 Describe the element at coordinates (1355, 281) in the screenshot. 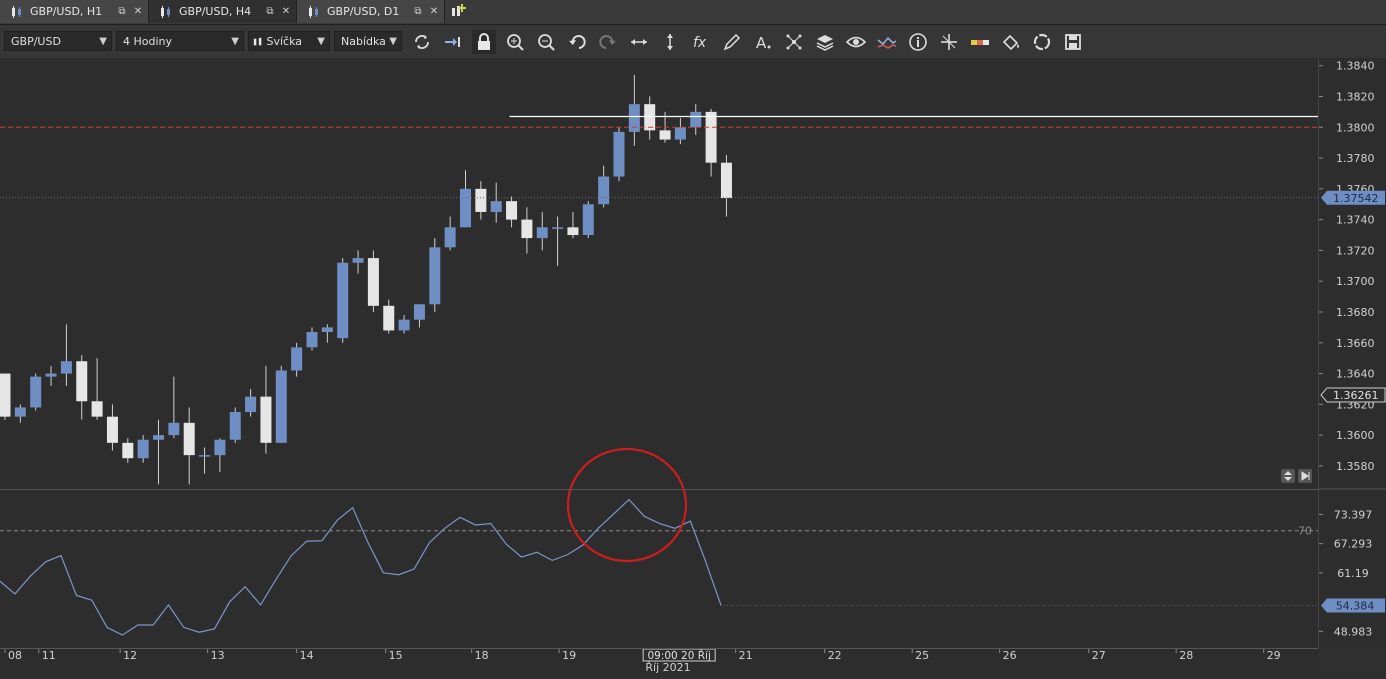

I see `price-tick-label: 1.3700` at that location.